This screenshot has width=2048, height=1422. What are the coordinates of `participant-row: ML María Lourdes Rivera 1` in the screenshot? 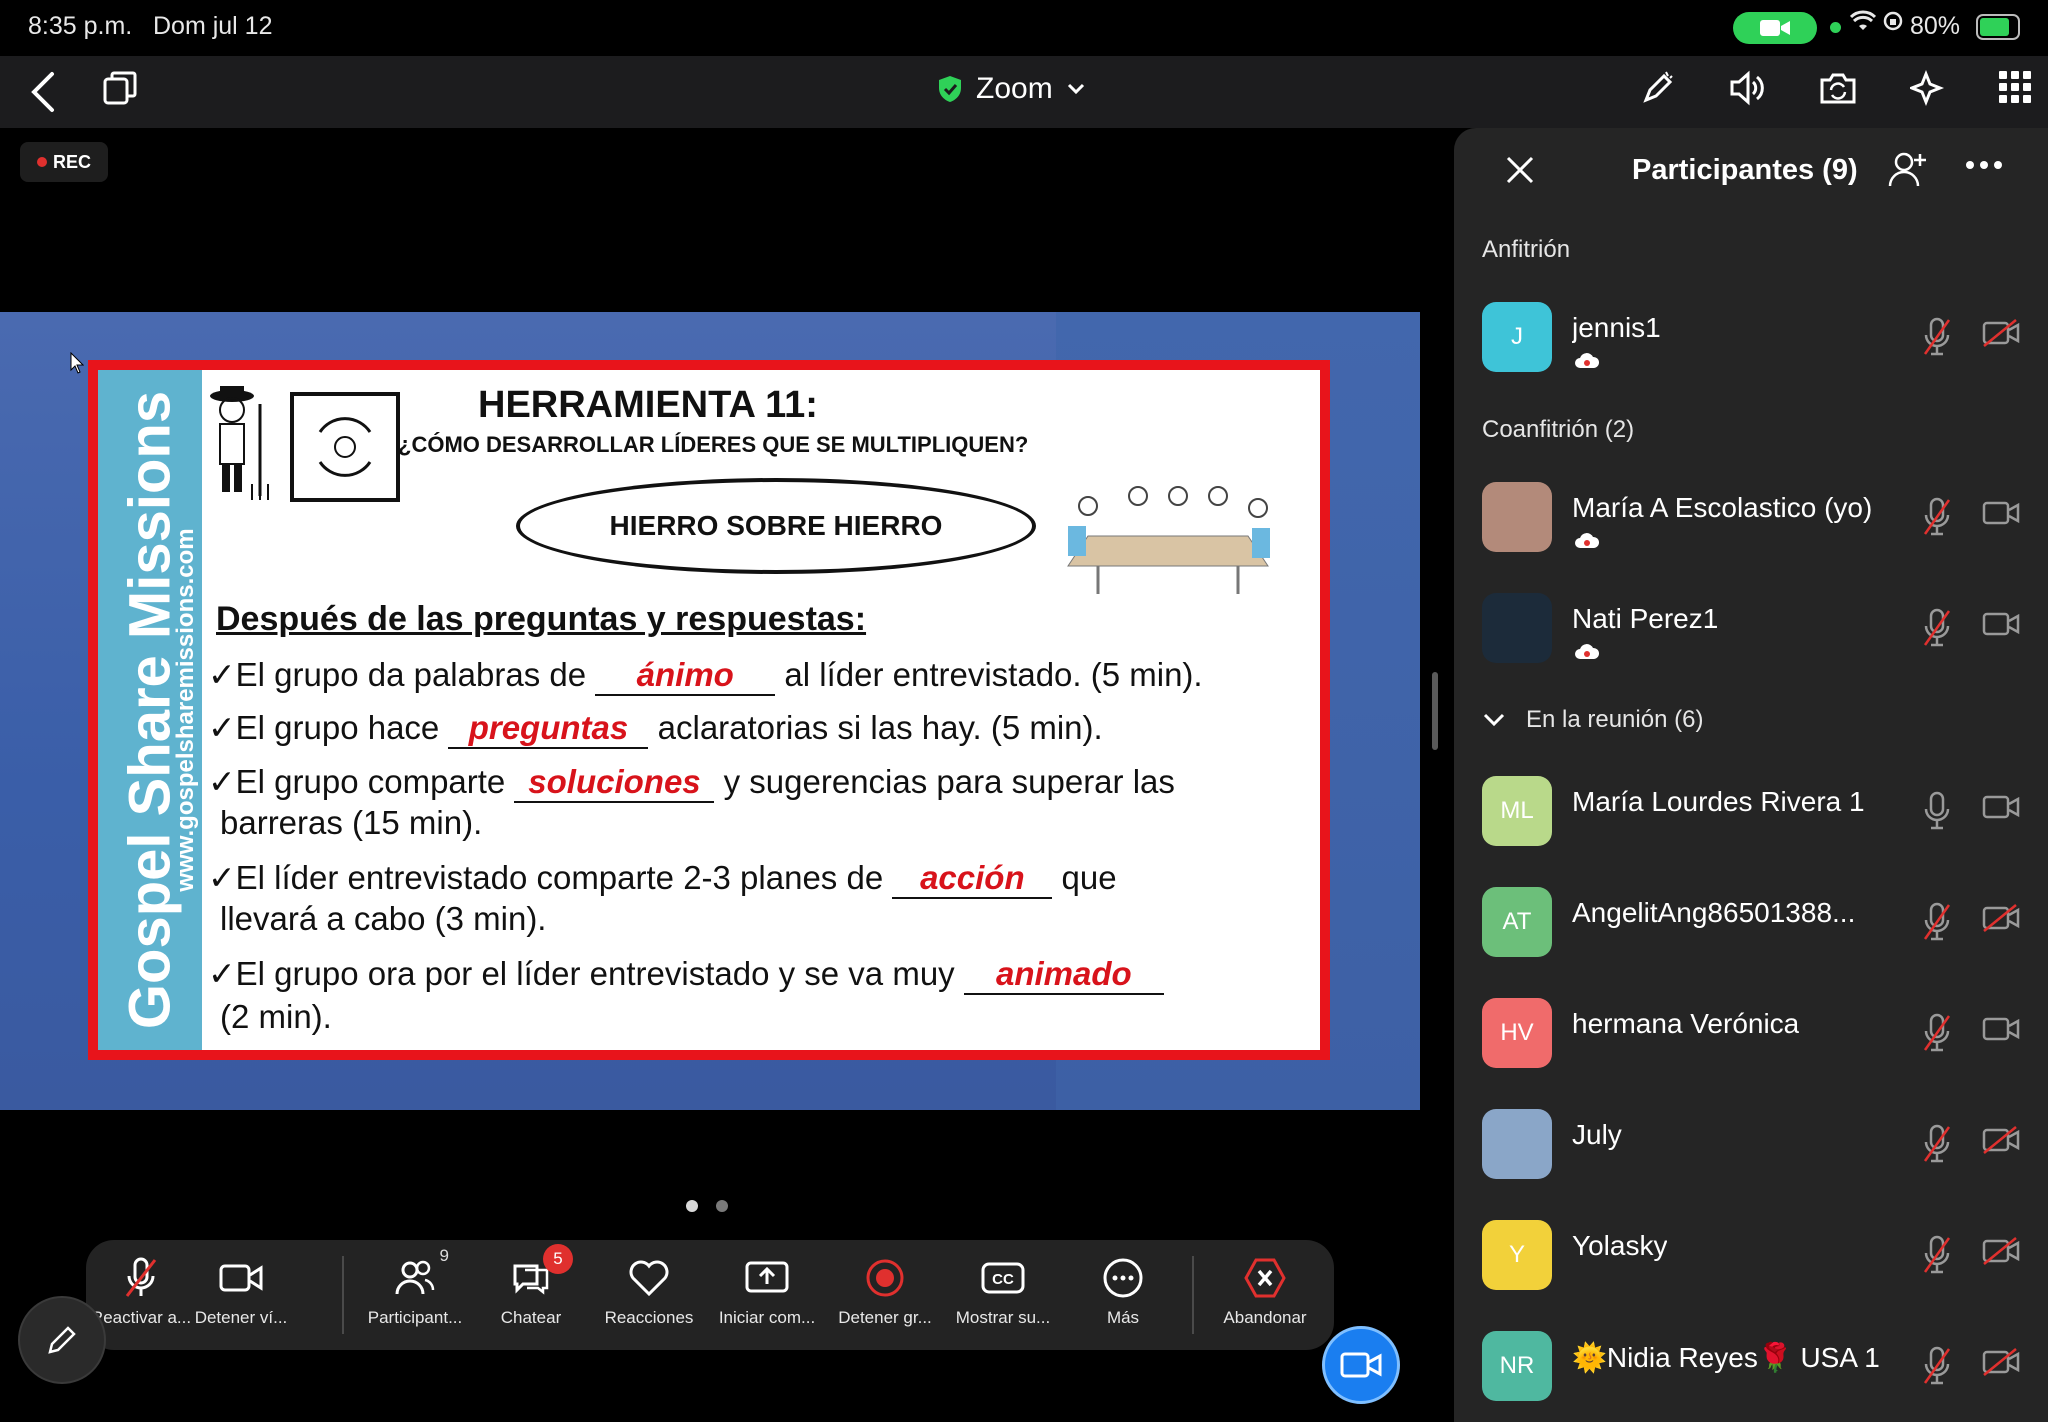 It's located at (1751, 812).